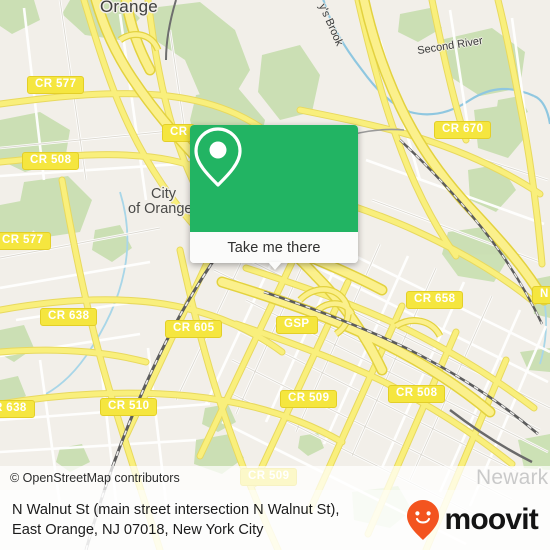 The image size is (550, 550). I want to click on osm-attribution-text: © OpenStreetMap contributors, so click(95, 478).